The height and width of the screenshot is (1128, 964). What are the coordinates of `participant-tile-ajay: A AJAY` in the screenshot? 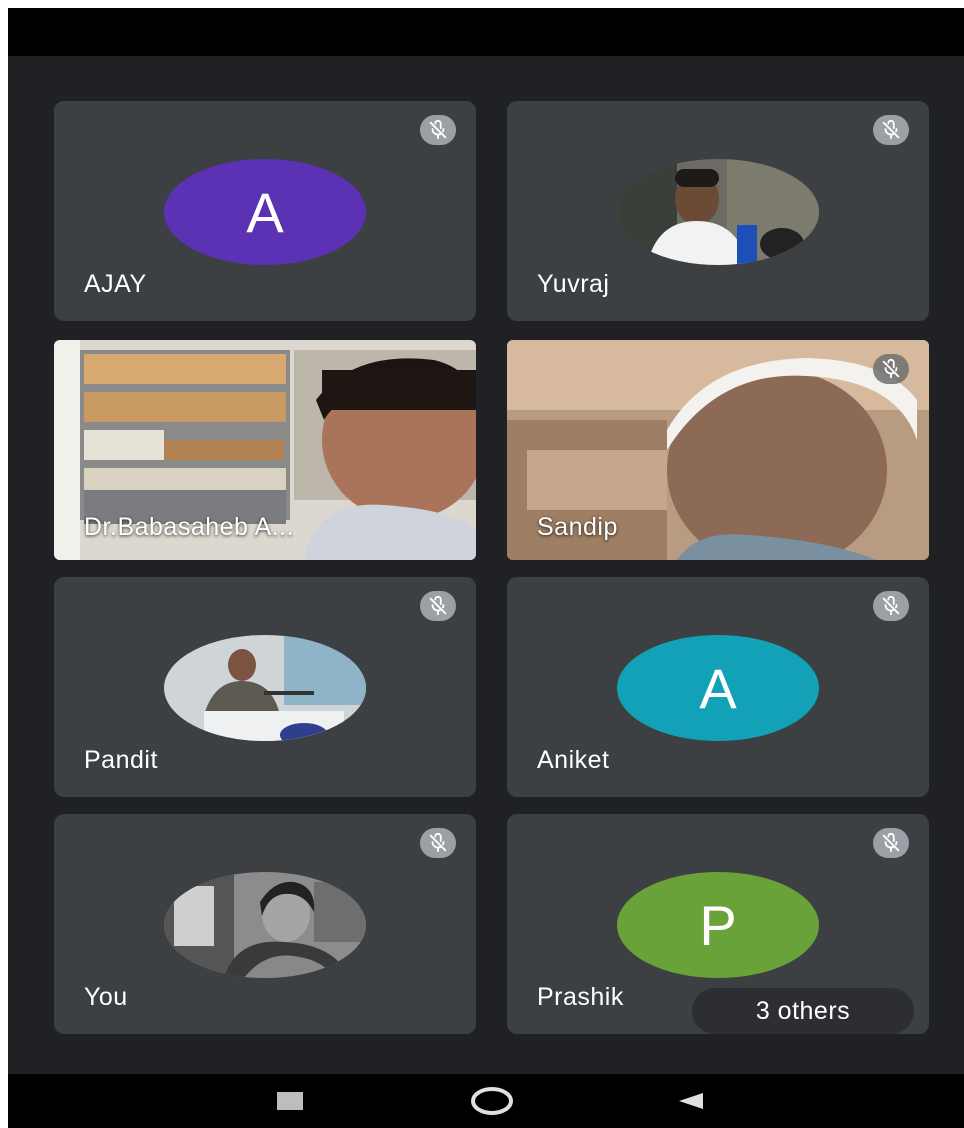 It's located at (265, 211).